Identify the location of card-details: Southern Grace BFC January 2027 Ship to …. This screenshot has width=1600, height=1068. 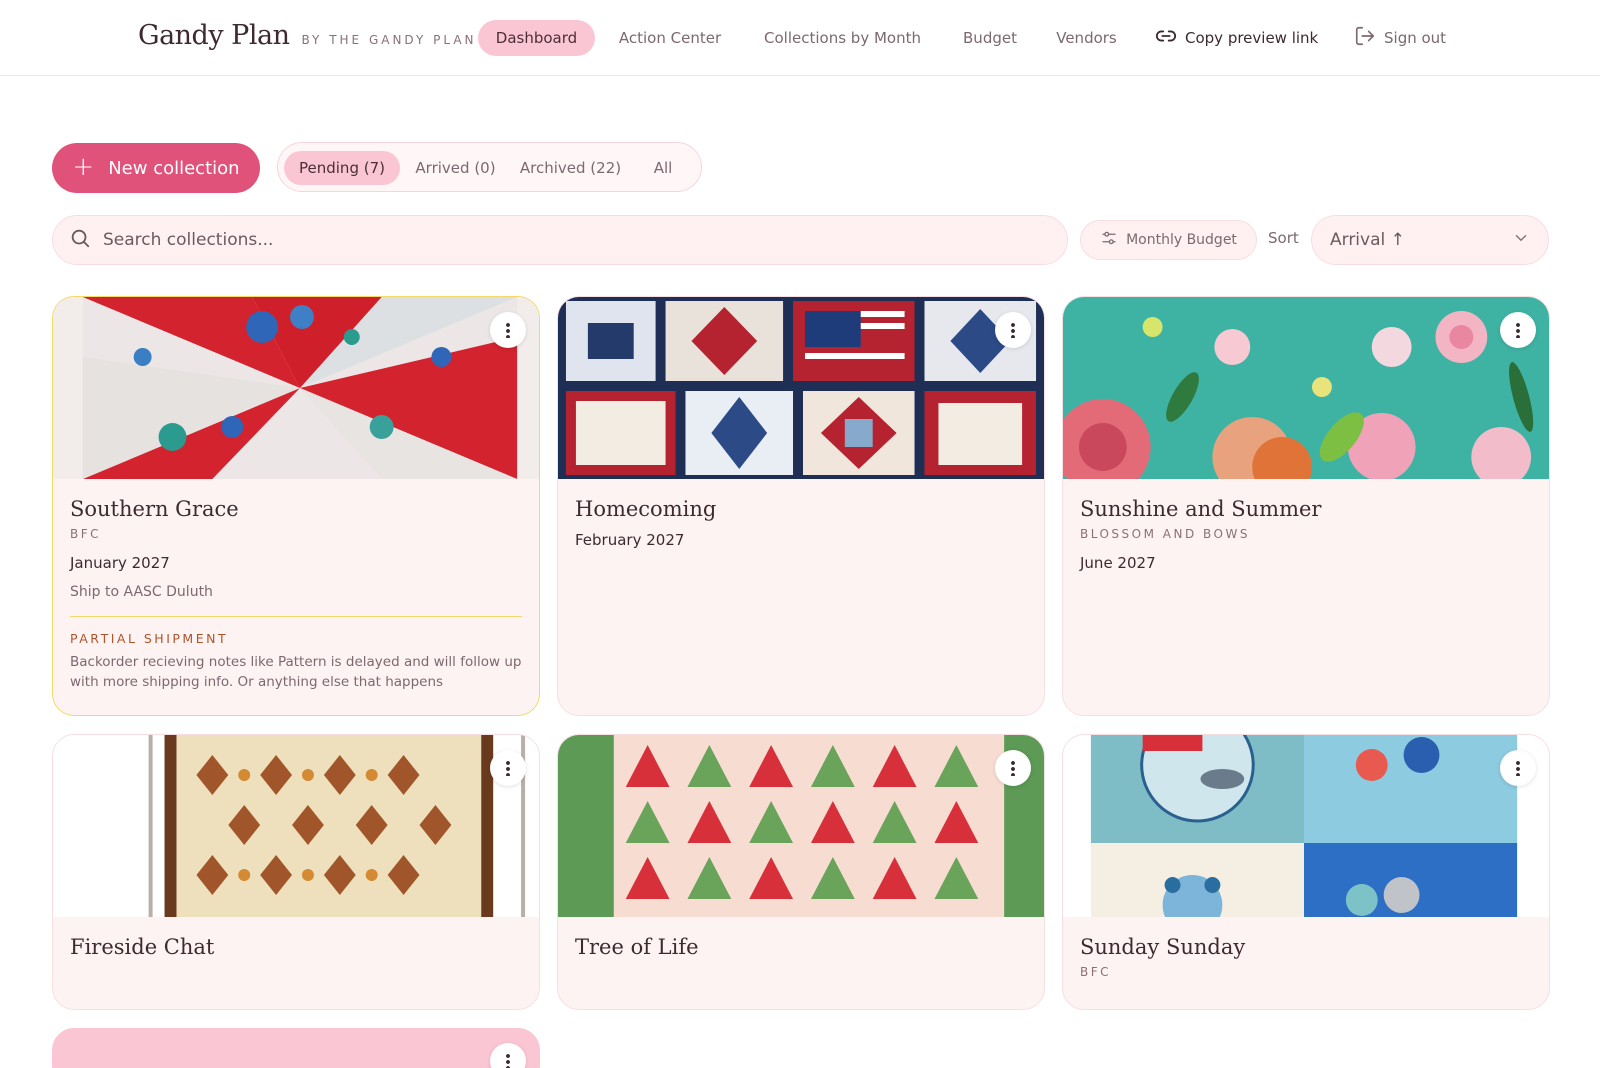
(296, 594).